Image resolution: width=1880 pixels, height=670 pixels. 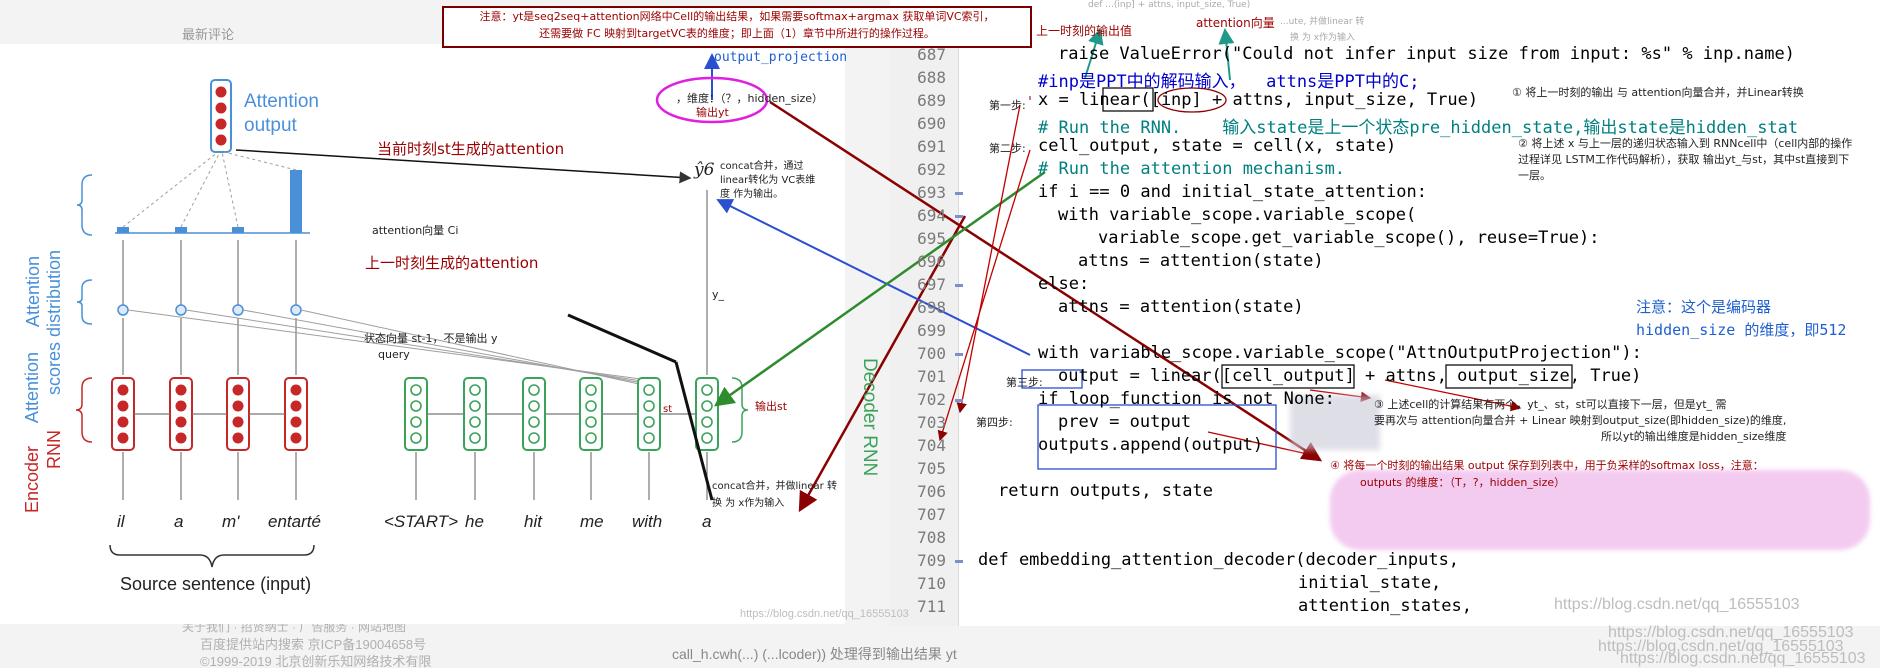 I want to click on source-sentence-label: Source sentence (input), so click(x=216, y=584).